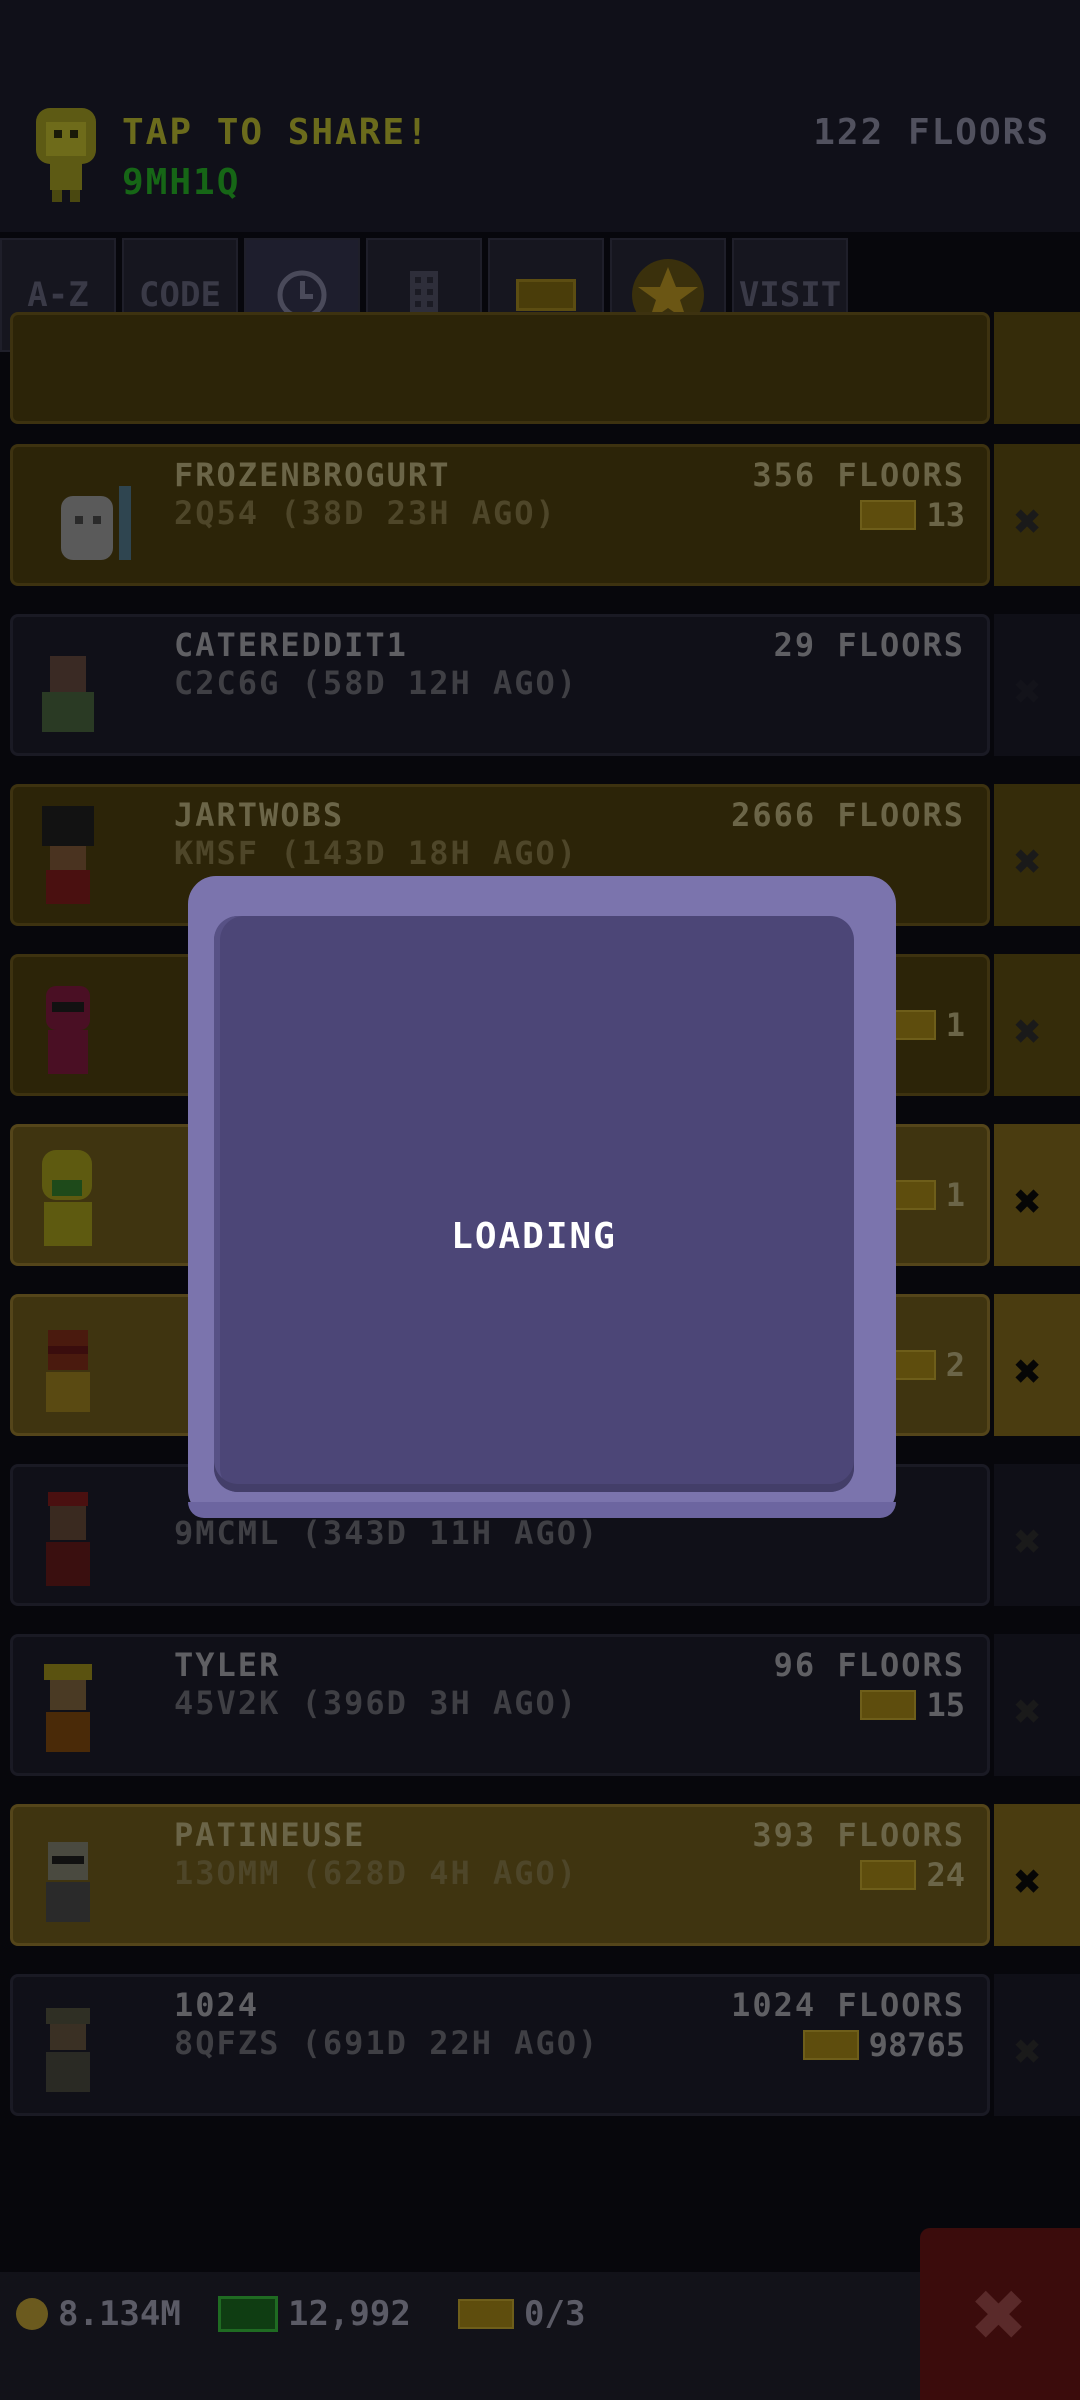 This screenshot has width=1080, height=2400. What do you see at coordinates (312, 475) in the screenshot?
I see `friend-name: FROZENBROGURT` at bounding box center [312, 475].